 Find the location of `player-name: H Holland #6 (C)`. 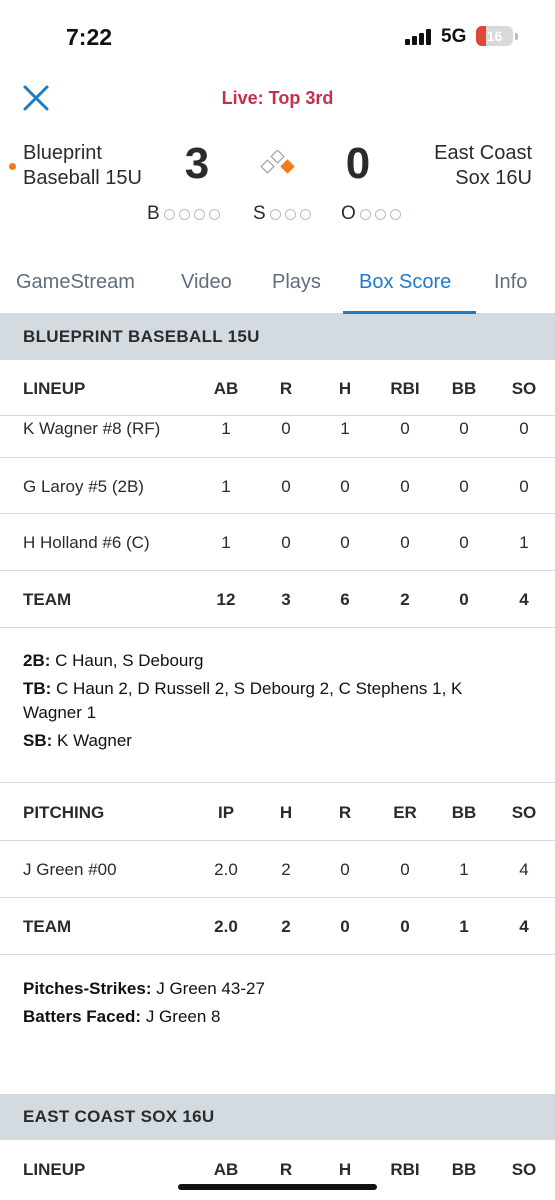

player-name: H Holland #6 (C) is located at coordinates (86, 542).